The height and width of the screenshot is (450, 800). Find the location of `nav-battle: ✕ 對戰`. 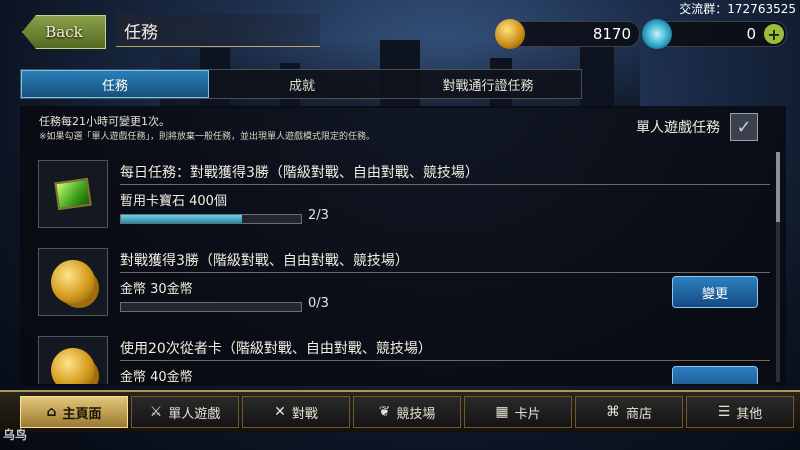

nav-battle: ✕ 對戰 is located at coordinates (296, 412).